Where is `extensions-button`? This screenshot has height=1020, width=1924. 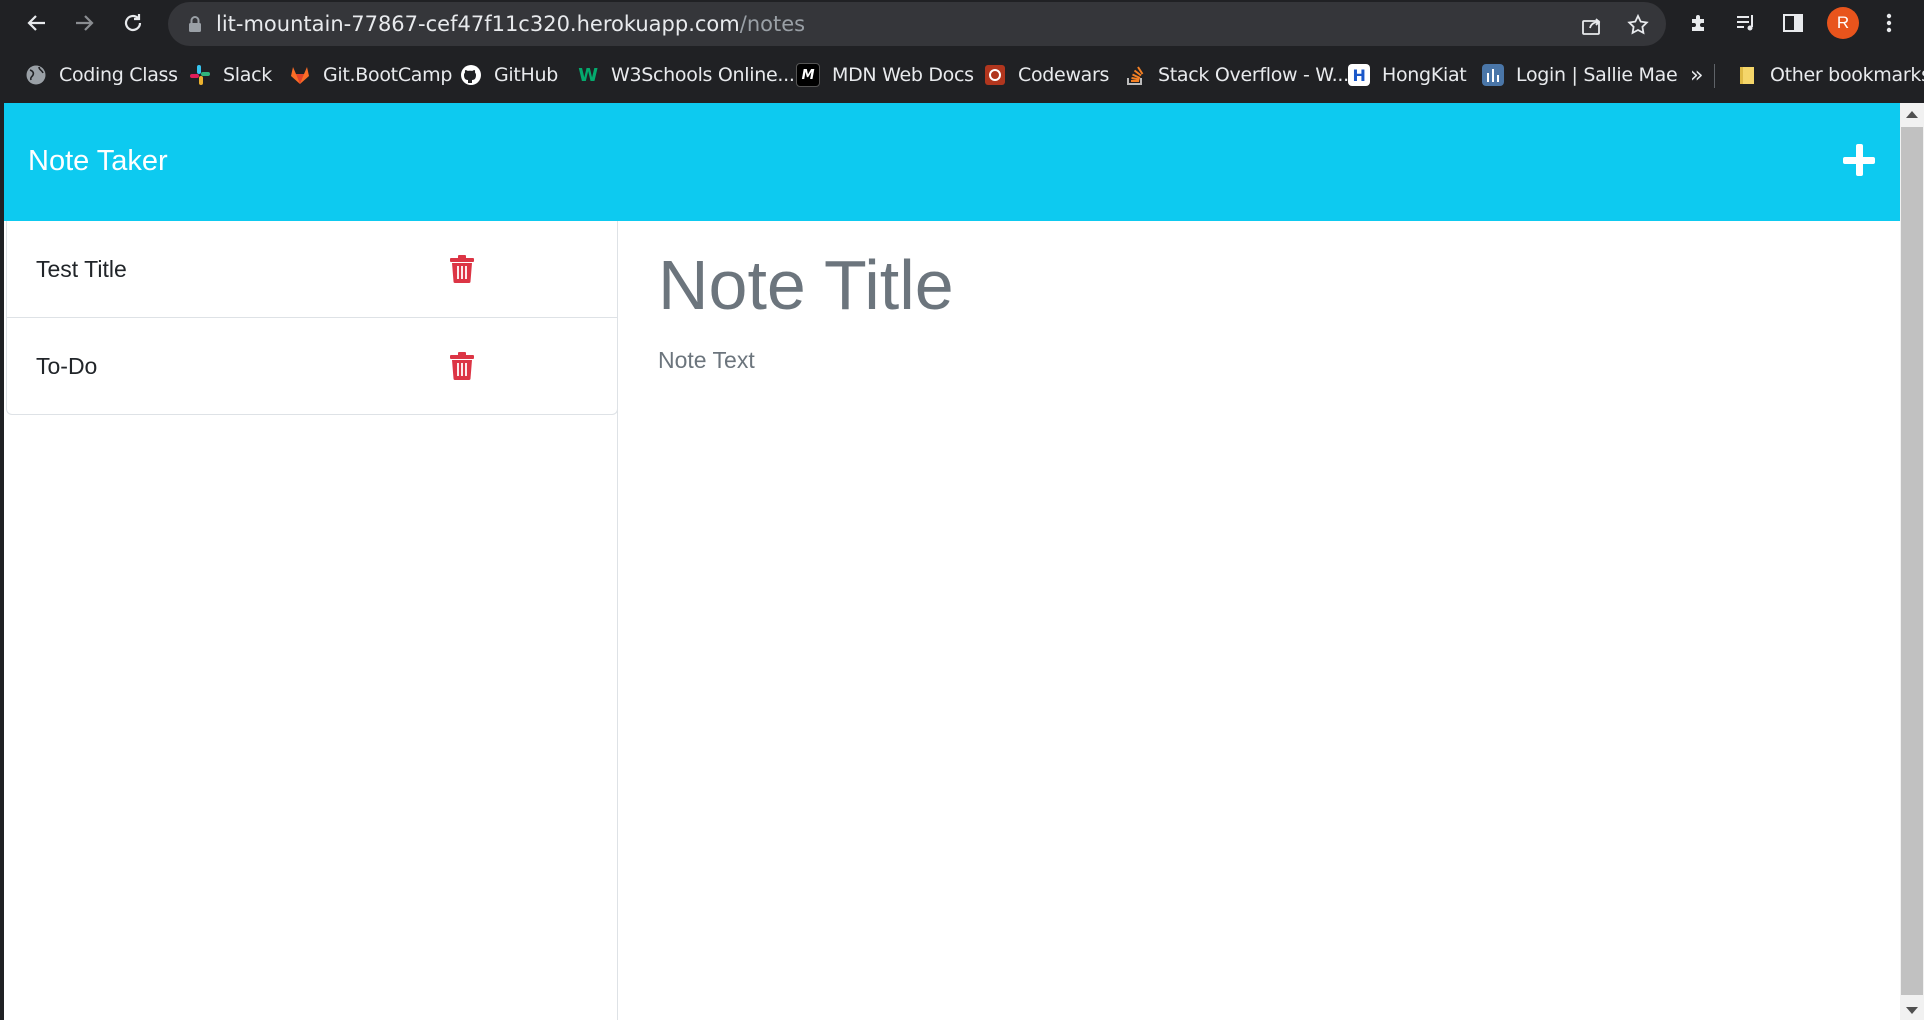 extensions-button is located at coordinates (1699, 23).